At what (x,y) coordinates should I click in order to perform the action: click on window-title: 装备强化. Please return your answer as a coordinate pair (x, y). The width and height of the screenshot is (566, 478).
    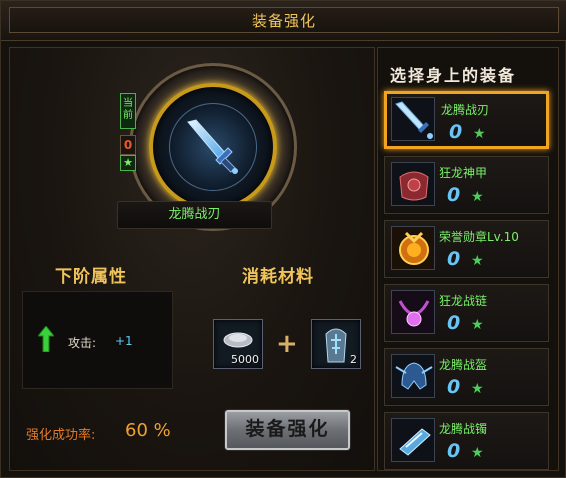
    Looking at the image, I should click on (283, 21).